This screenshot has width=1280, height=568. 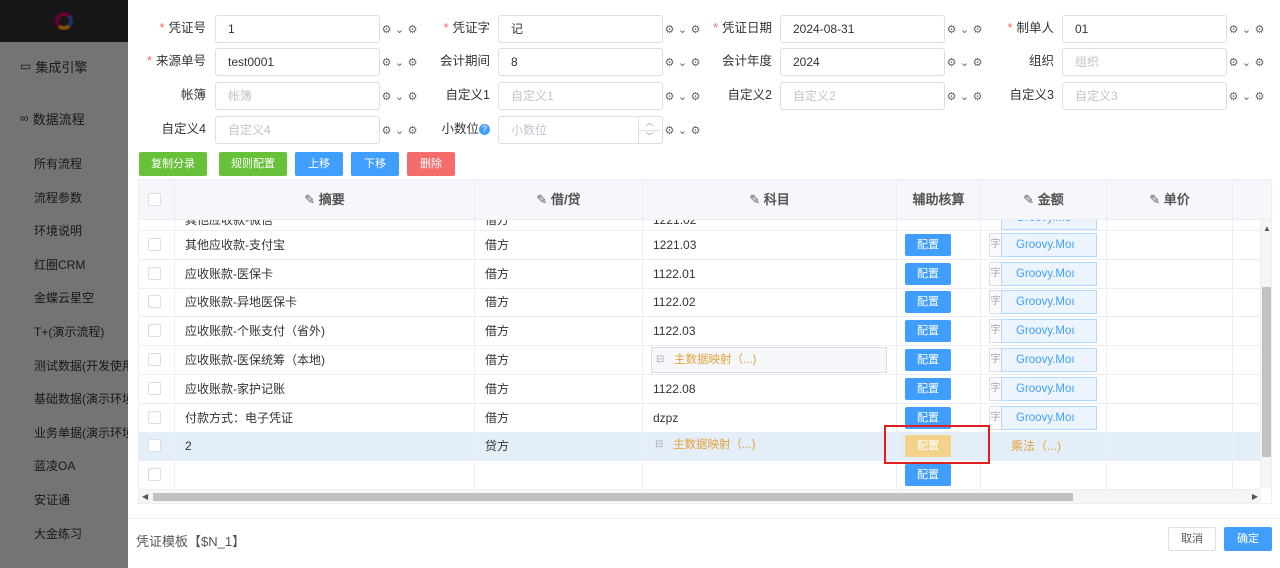 What do you see at coordinates (770, 245) in the screenshot?
I see `account-cell: 1221.03` at bounding box center [770, 245].